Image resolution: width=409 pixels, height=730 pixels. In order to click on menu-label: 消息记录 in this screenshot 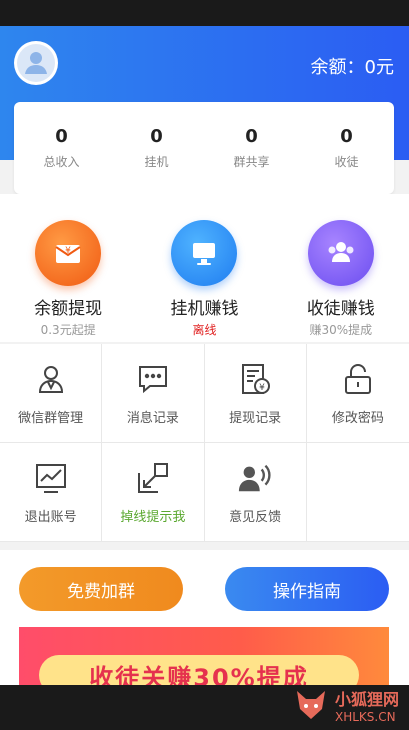, I will do `click(152, 418)`.